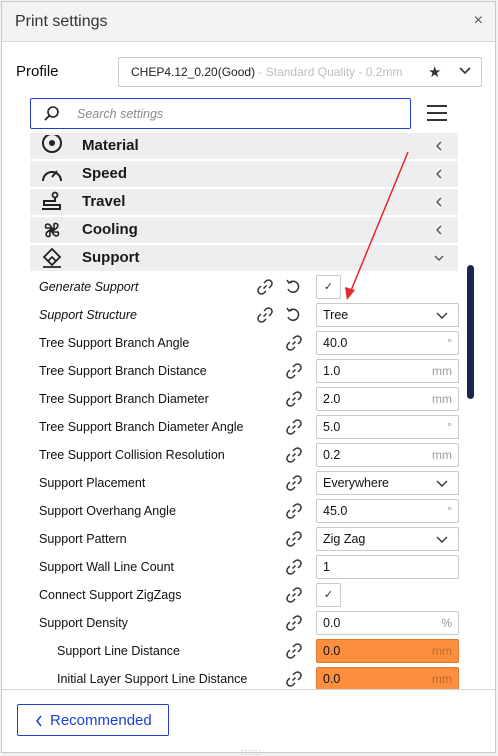 This screenshot has height=756, width=498. What do you see at coordinates (244, 230) in the screenshot?
I see `category-cooling: Cooling` at bounding box center [244, 230].